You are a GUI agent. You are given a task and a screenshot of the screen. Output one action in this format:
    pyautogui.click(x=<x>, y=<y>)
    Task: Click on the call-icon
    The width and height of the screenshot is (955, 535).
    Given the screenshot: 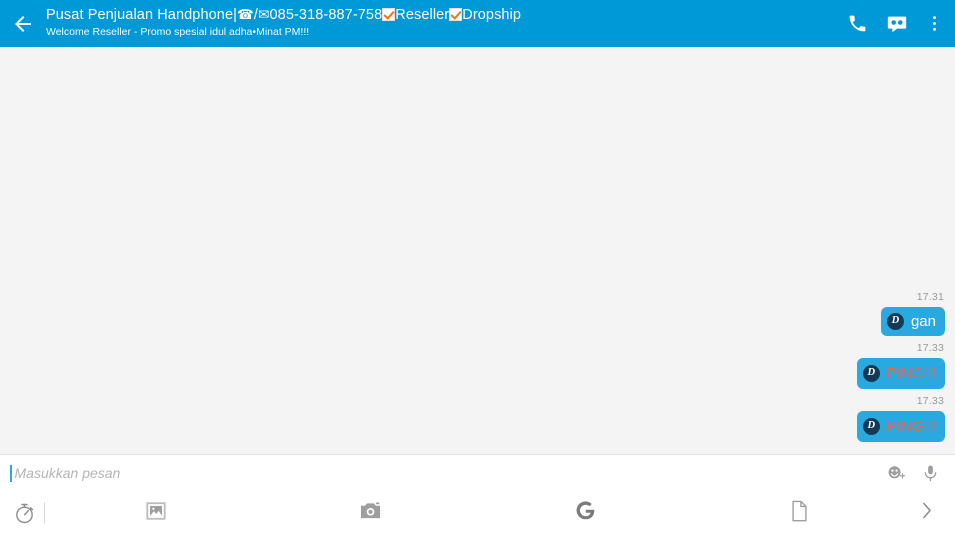 What is the action you would take?
    pyautogui.click(x=857, y=23)
    